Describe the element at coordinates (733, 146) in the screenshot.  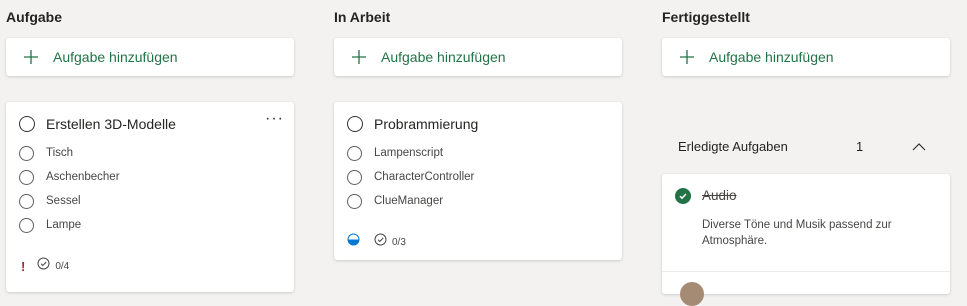
I see `completed-tasks-label: Erledigte Aufgaben` at that location.